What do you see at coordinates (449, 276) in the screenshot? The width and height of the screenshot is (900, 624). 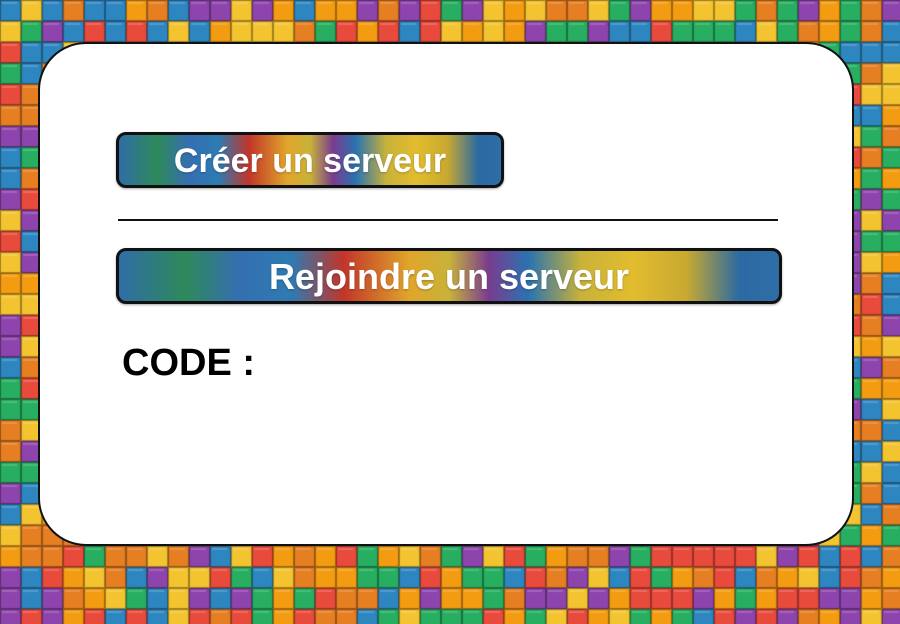 I see `join-server-button: Rejoindre un serveur` at bounding box center [449, 276].